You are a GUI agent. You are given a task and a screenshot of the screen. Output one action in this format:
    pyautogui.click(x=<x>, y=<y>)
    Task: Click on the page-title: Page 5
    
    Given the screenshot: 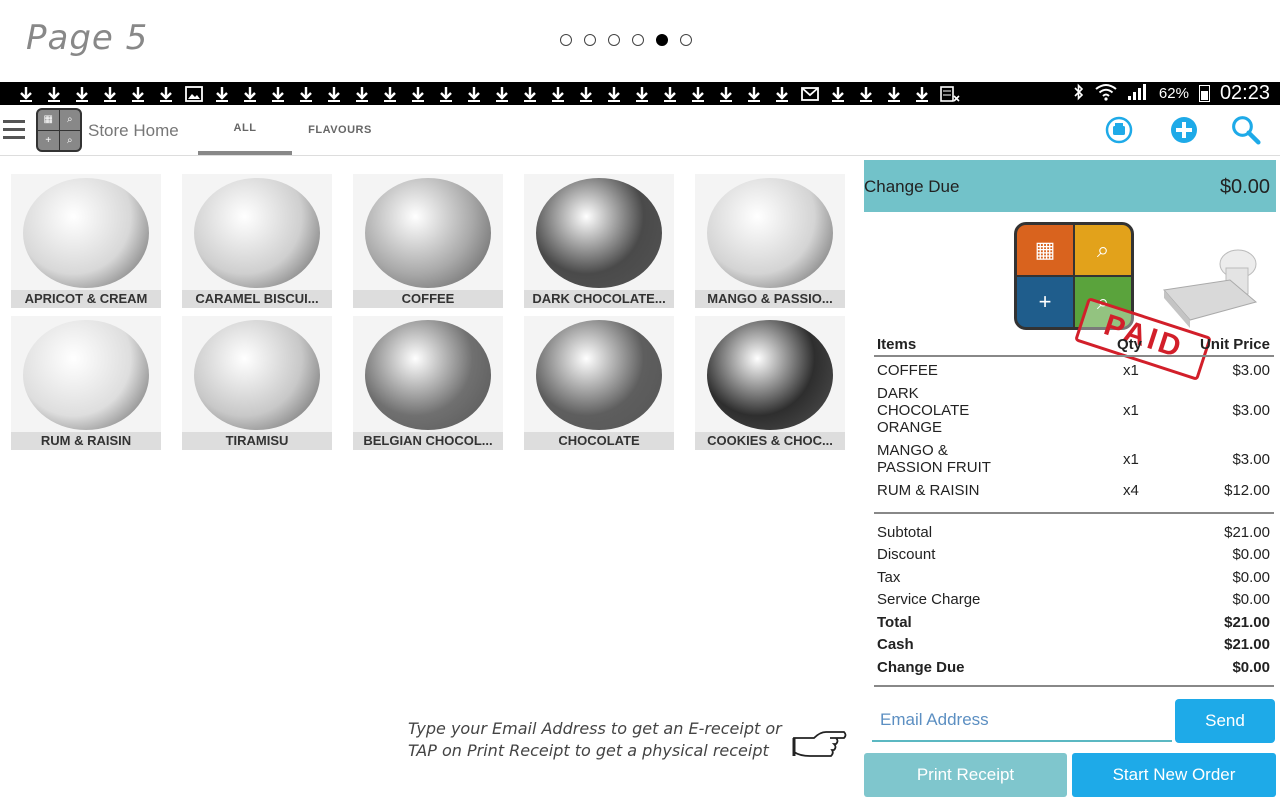 What is the action you would take?
    pyautogui.click(x=87, y=38)
    